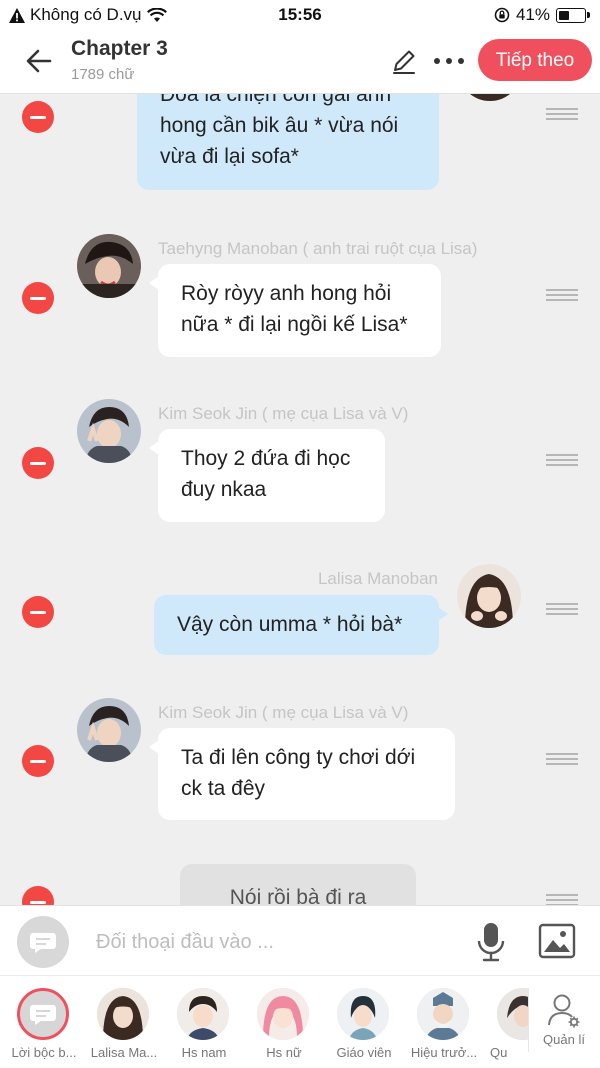 Image resolution: width=600 pixels, height=1068 pixels. I want to click on more-dots-icon, so click(449, 61).